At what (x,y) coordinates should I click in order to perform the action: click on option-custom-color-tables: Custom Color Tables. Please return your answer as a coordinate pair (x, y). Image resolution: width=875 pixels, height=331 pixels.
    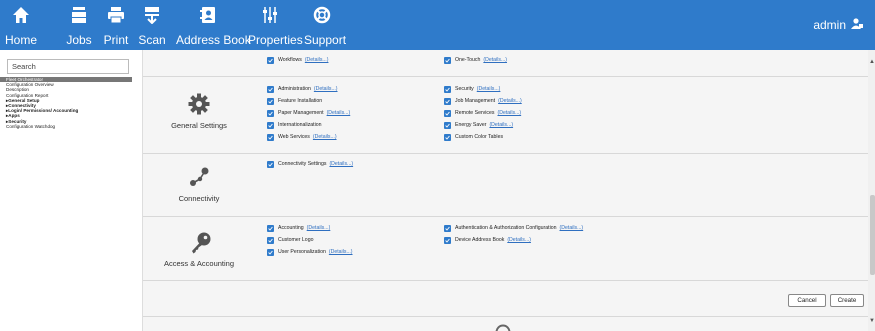
    Looking at the image, I should click on (473, 137).